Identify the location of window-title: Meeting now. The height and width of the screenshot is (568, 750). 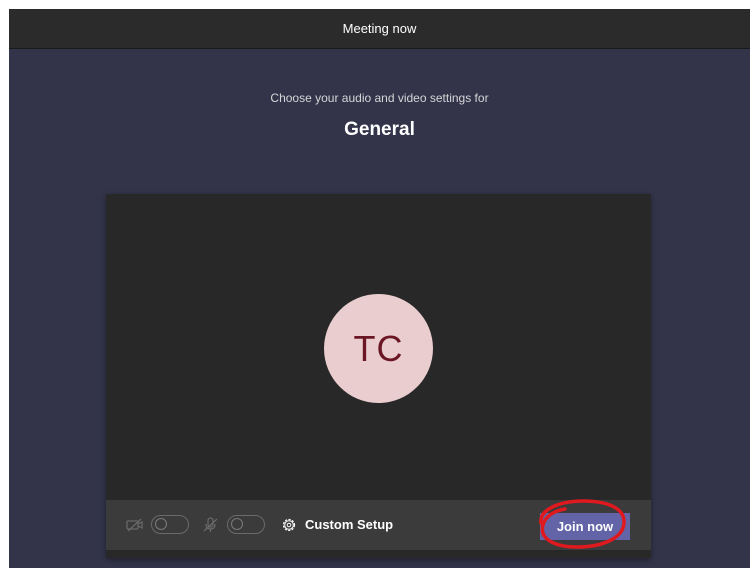
(379, 28).